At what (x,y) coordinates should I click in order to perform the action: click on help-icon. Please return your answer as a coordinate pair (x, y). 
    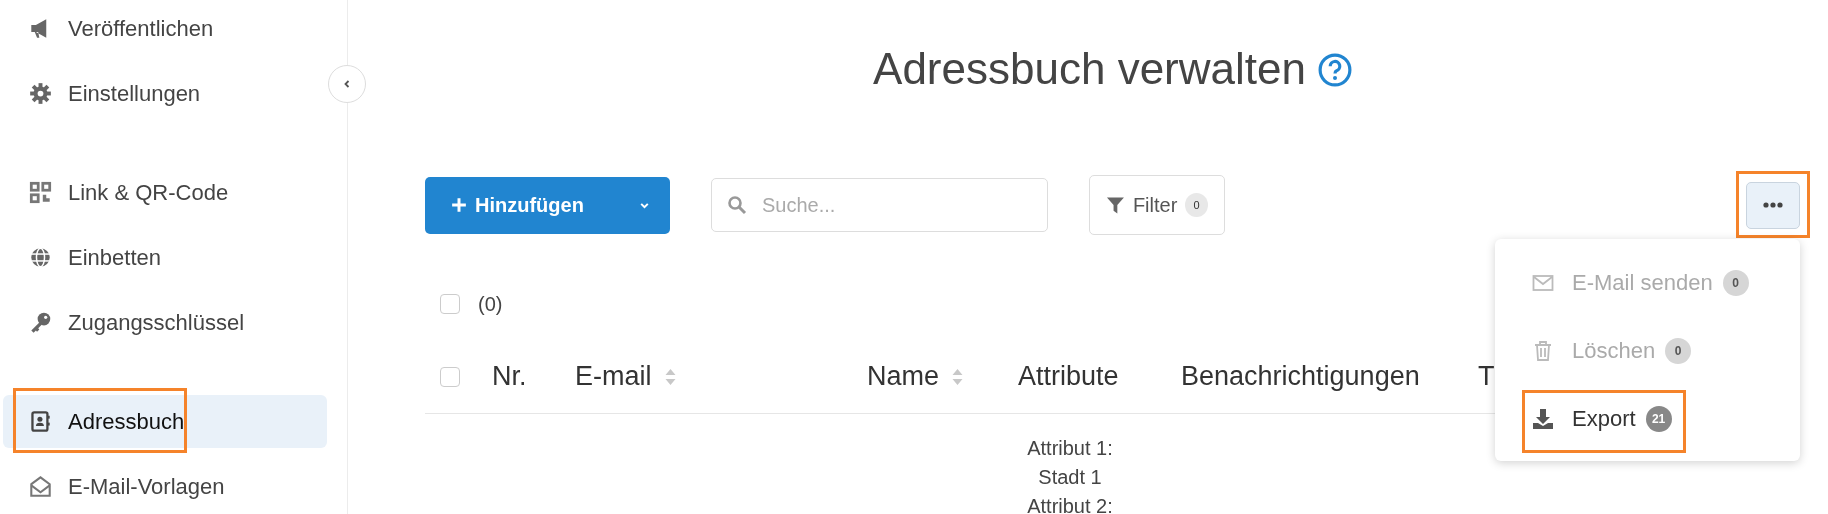
    Looking at the image, I should click on (1334, 70).